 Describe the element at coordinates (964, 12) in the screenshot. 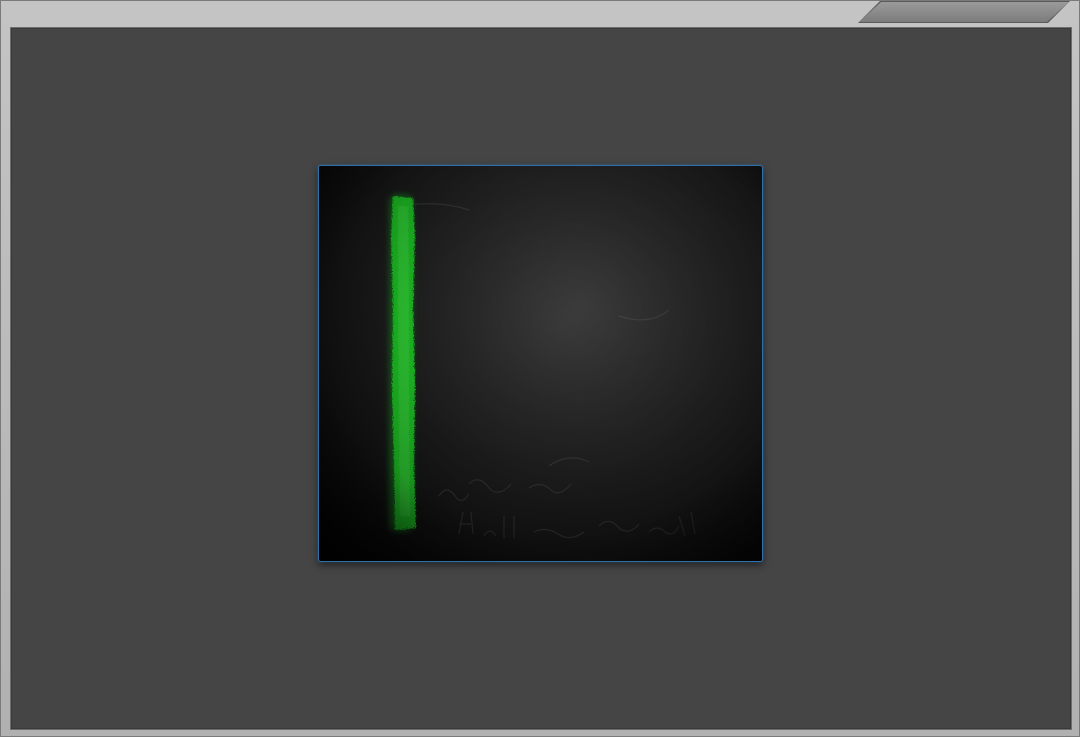

I see `title-tab` at that location.